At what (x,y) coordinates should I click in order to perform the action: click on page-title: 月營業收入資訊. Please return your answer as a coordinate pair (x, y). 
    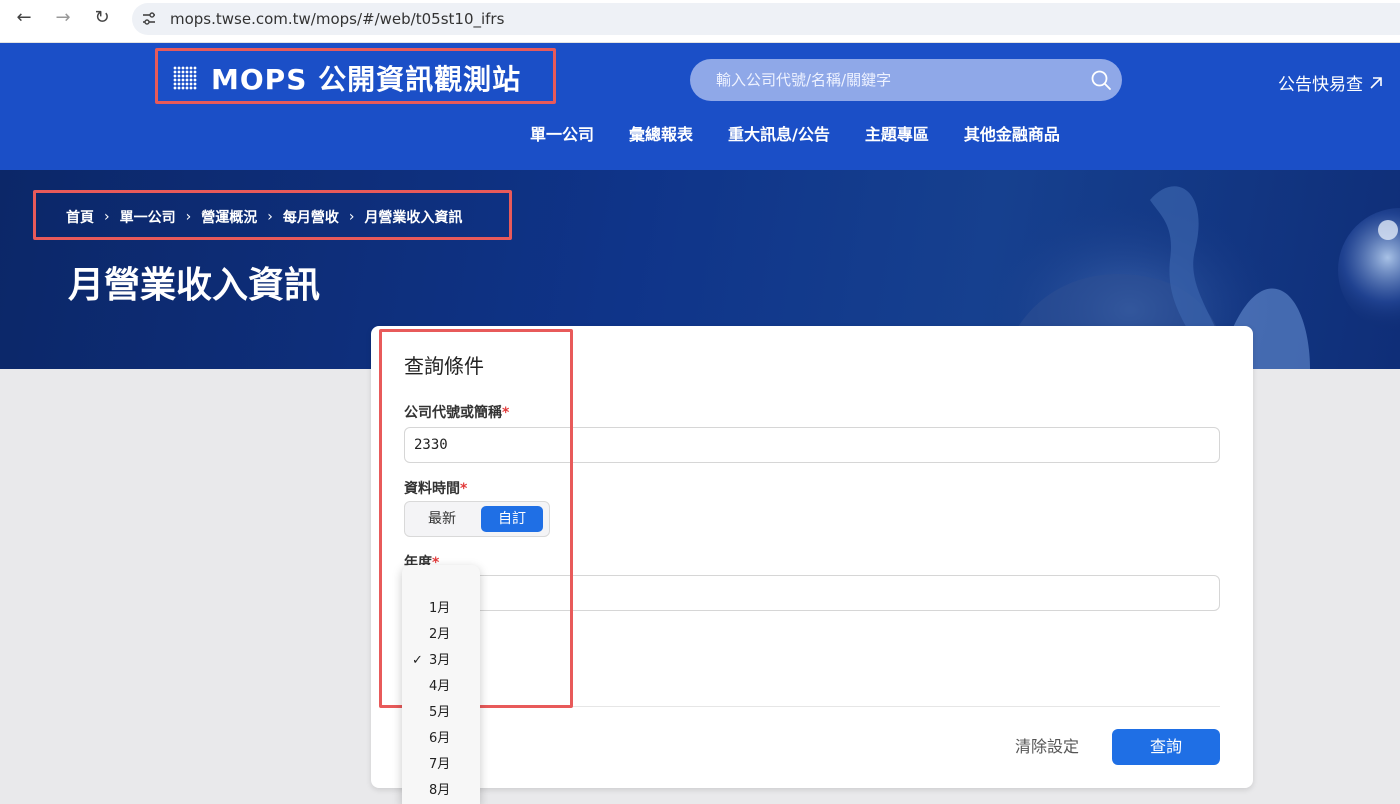
    Looking at the image, I should click on (194, 285).